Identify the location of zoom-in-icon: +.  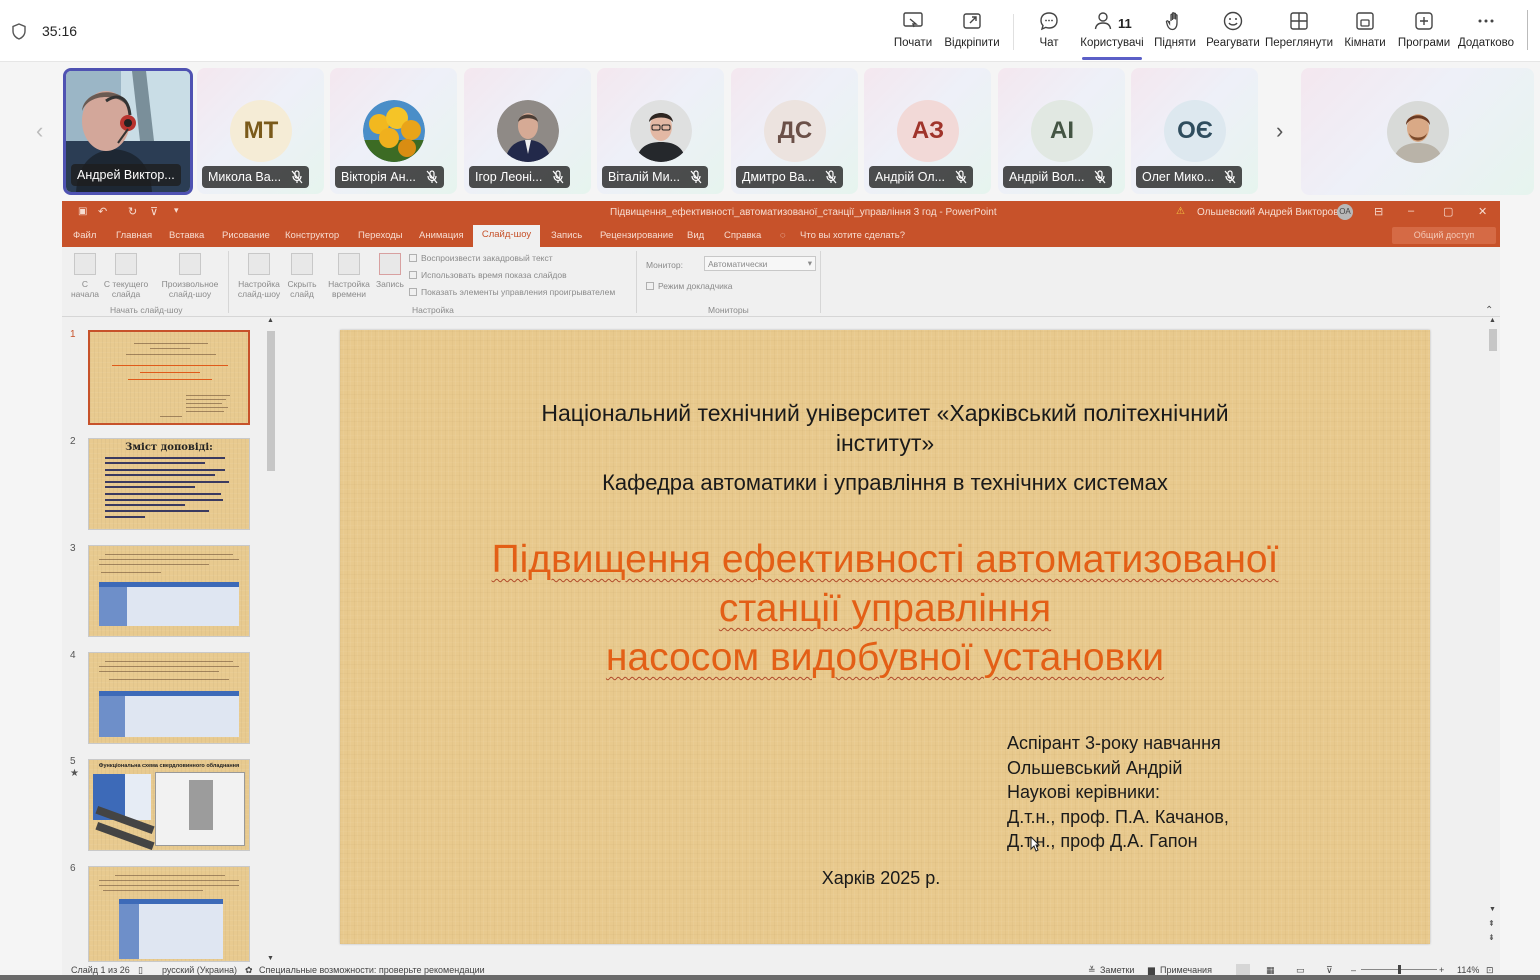
(1441, 970).